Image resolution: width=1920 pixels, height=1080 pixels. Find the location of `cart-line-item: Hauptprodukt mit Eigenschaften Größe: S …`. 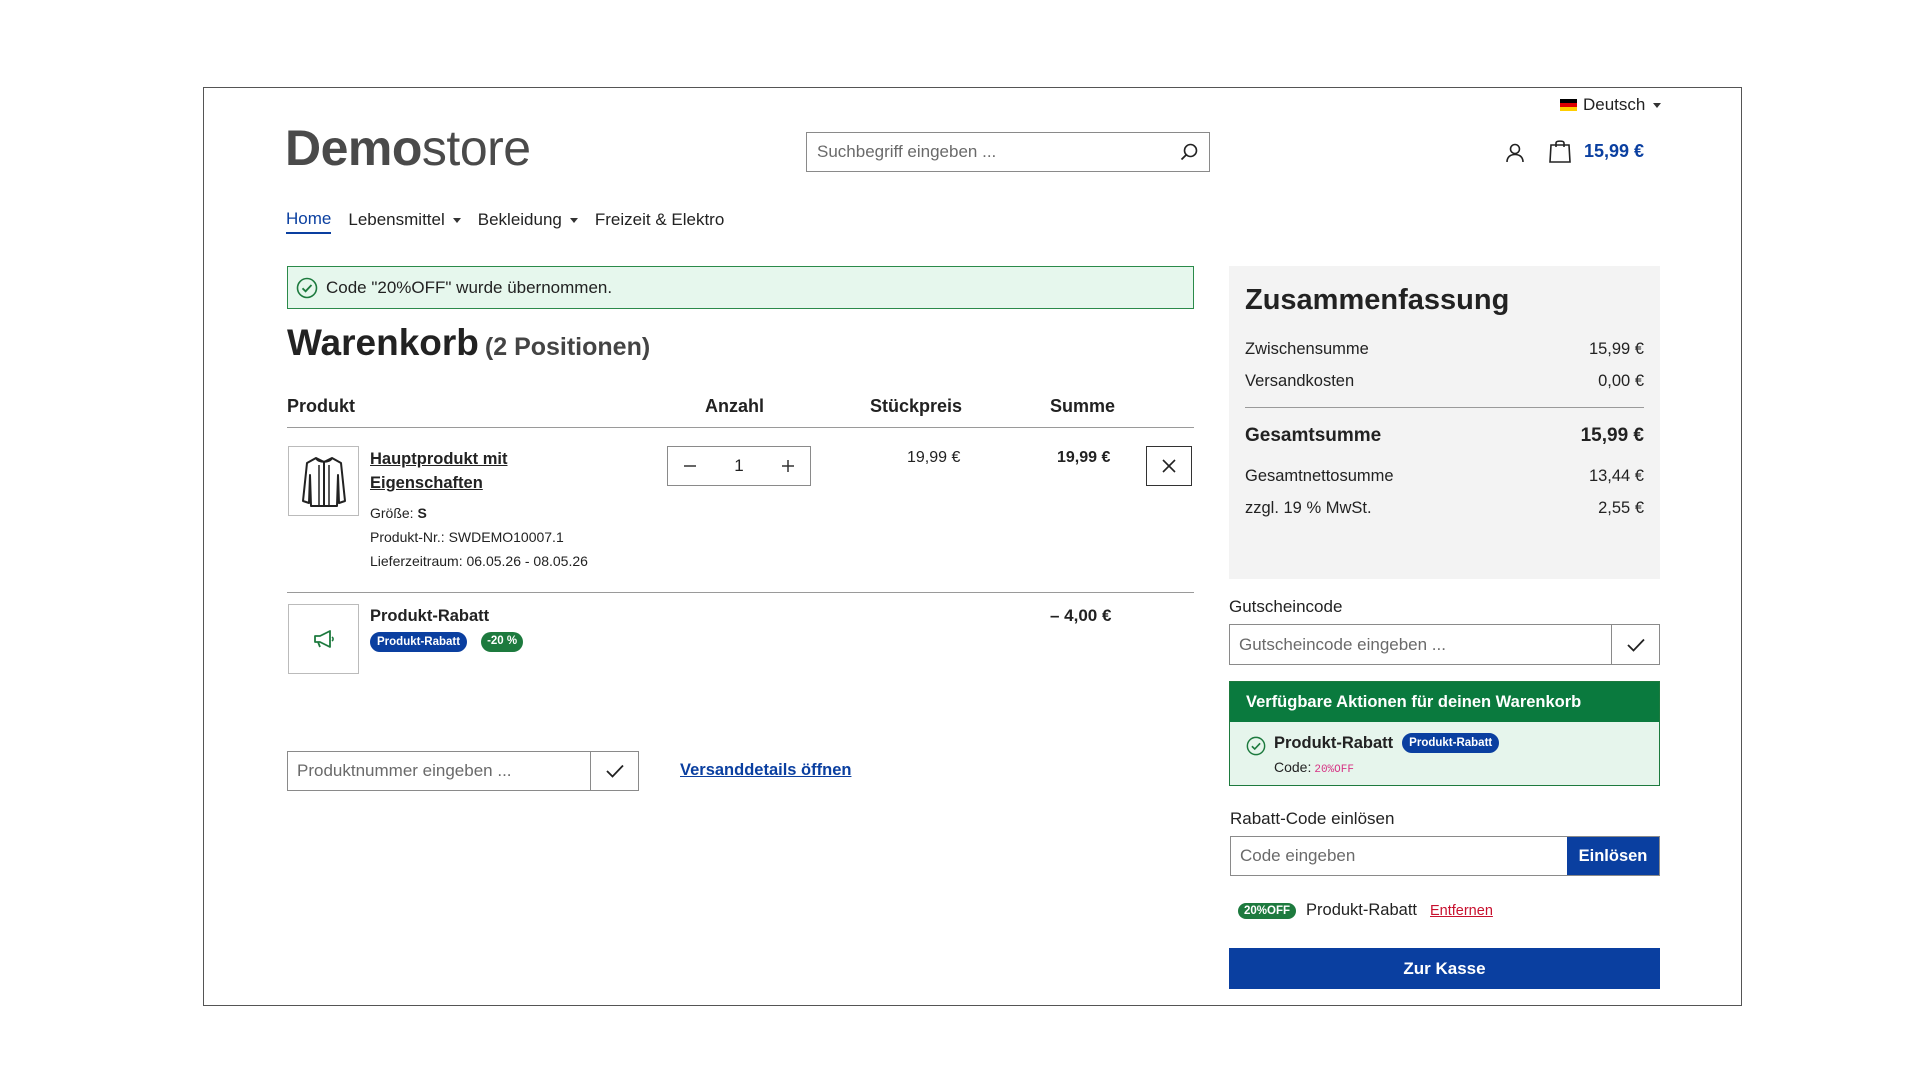

cart-line-item: Hauptprodukt mit Eigenschaften Größe: S … is located at coordinates (740, 511).